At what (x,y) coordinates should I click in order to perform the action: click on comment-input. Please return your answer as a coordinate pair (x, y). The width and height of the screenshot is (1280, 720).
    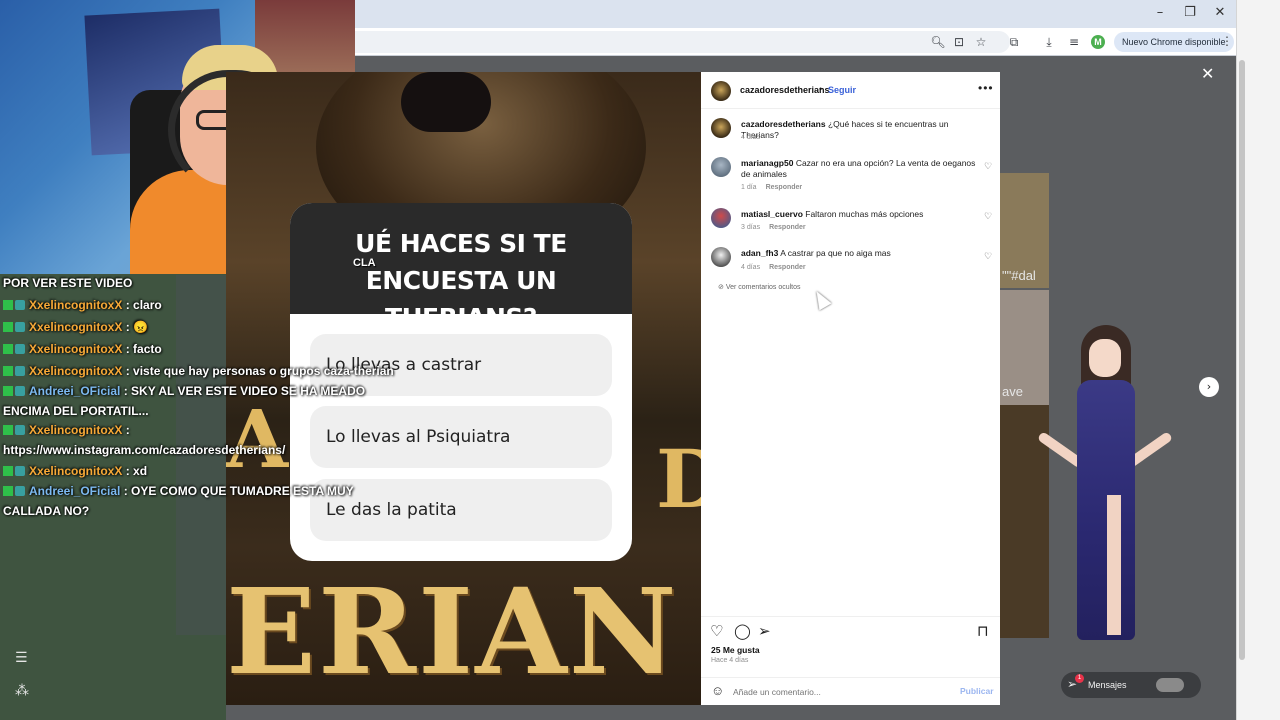
    Looking at the image, I should click on (843, 692).